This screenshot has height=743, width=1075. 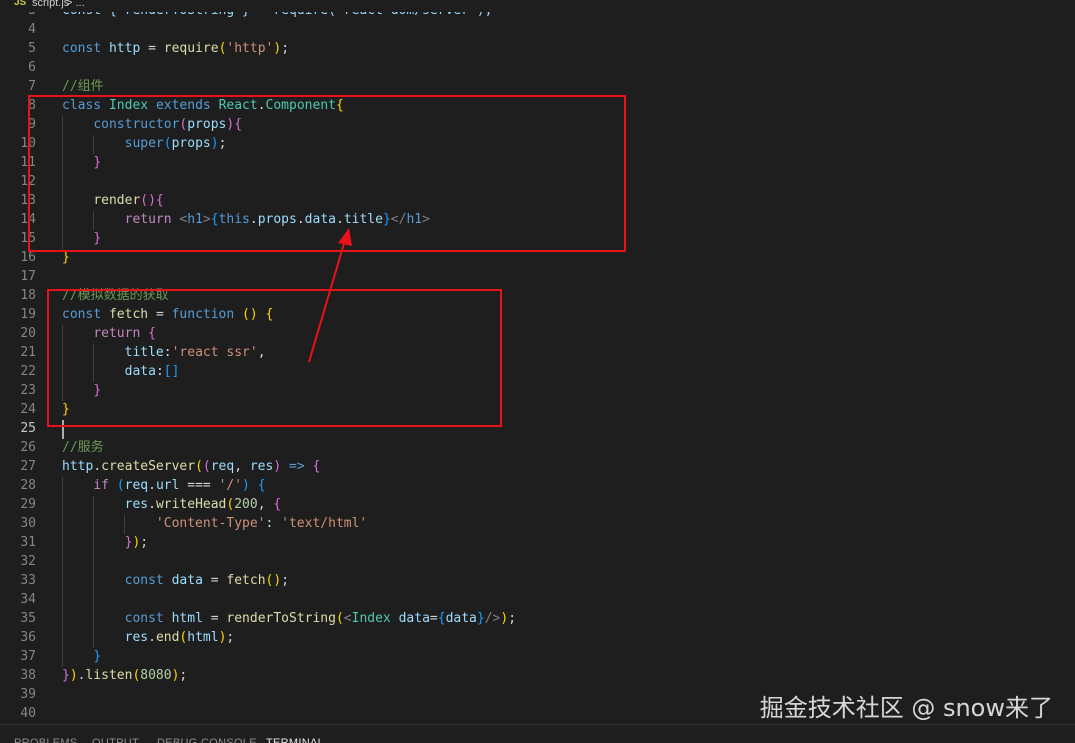 What do you see at coordinates (537, 733) in the screenshot?
I see `panel-tab-bar: PROBLEMS OUTPUT DEBUG CONSOLE TERMINAL` at bounding box center [537, 733].